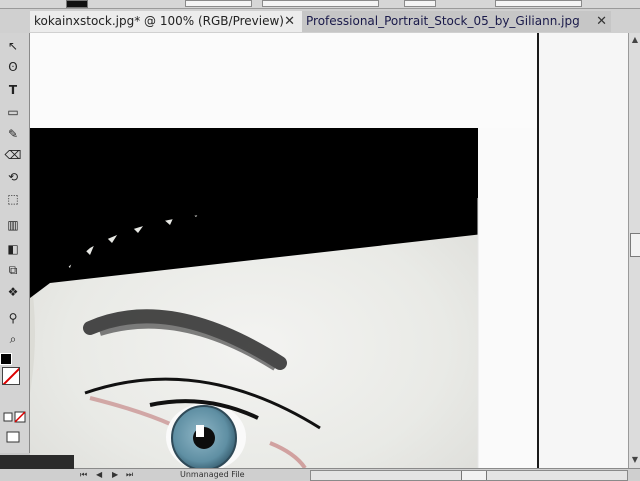 This screenshot has height=481, width=640. Describe the element at coordinates (13, 46) in the screenshot. I see `selection-tool-icon: ↖` at that location.